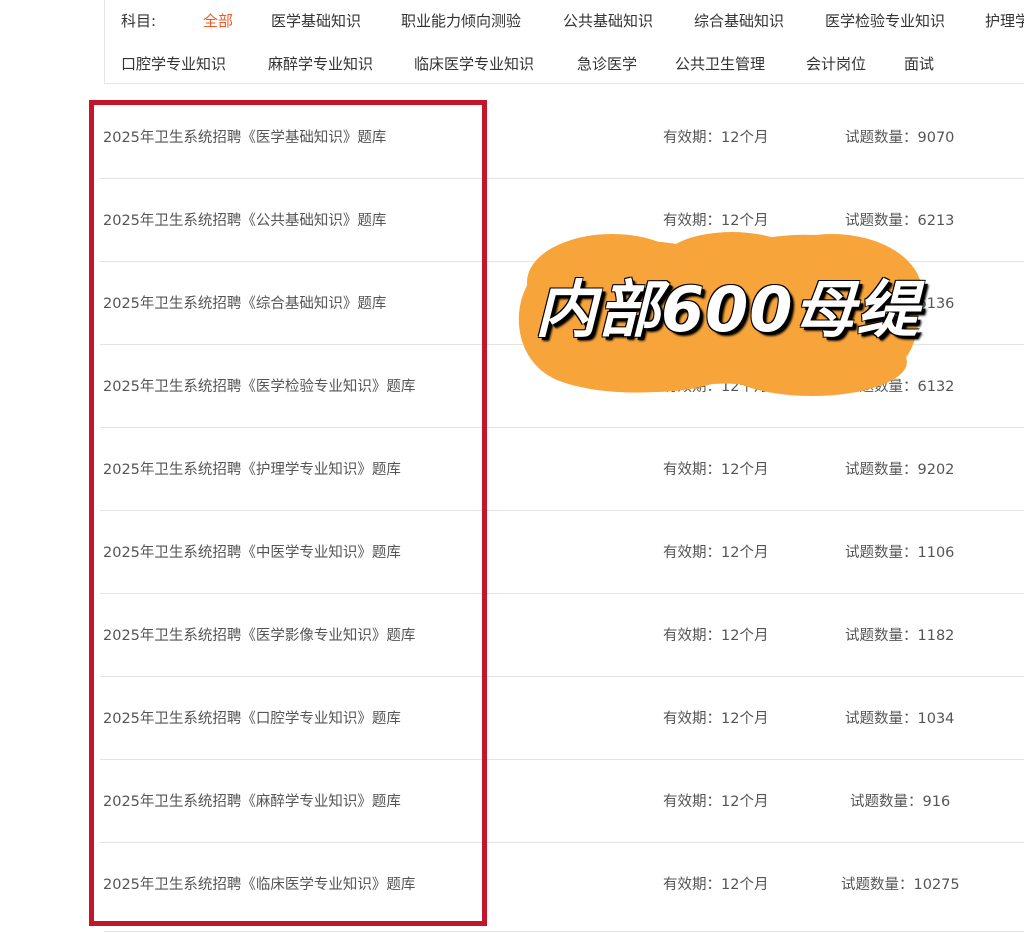  I want to click on list-item: 2025年卫生系统招聘《公共基础知识》题库 有效期：12个月 试题数量：6213, so click(562, 220).